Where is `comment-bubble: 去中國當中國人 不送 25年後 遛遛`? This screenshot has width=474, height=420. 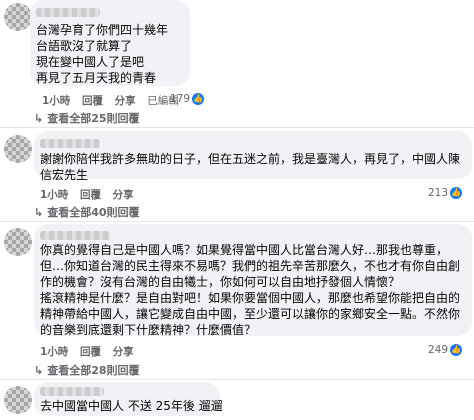
comment-bubble: 去中國當中國人 不送 25年後 遛遛 is located at coordinates (128, 399).